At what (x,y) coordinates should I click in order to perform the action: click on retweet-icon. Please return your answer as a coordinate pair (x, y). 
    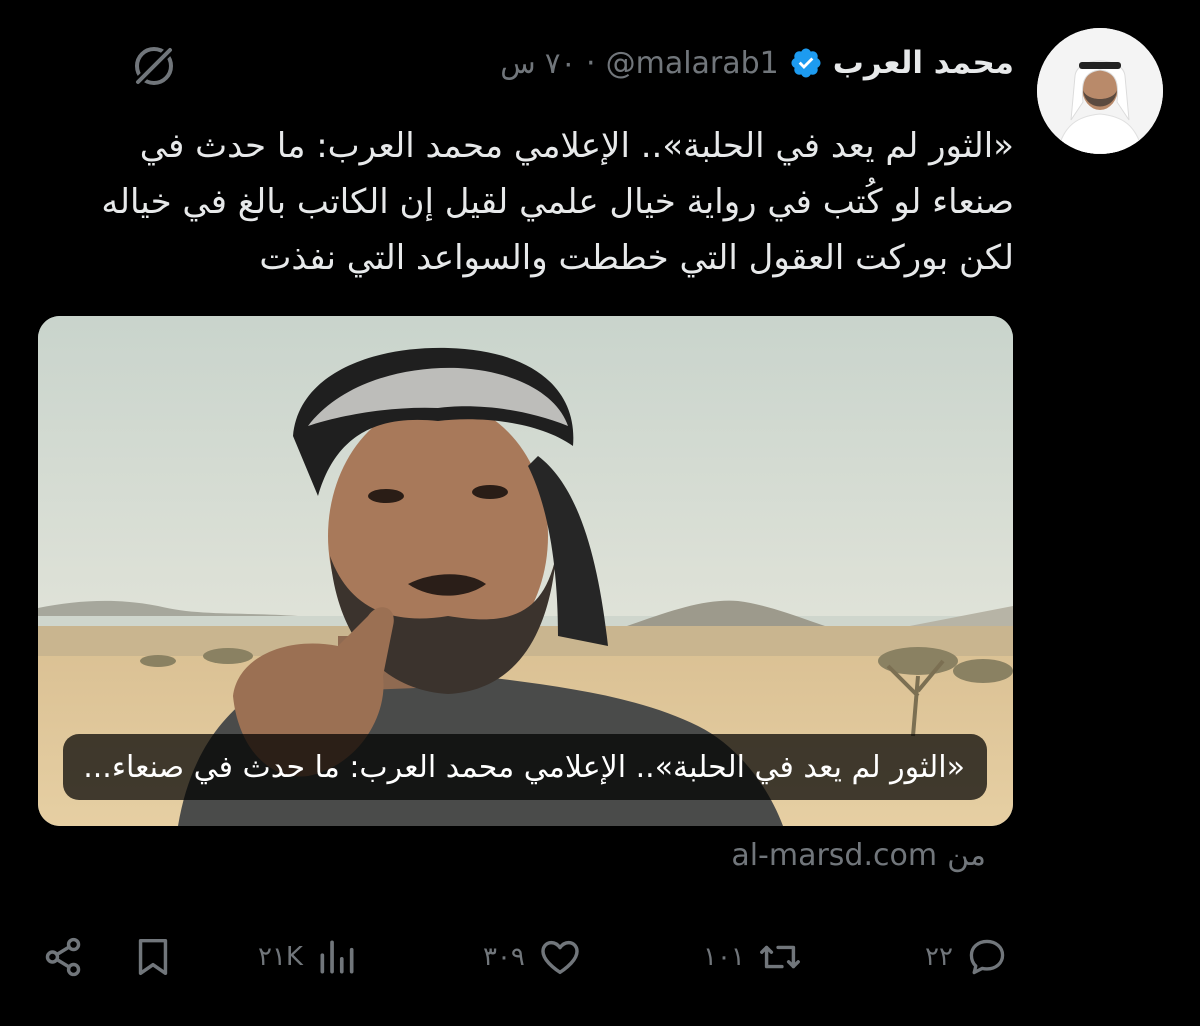
    Looking at the image, I should click on (779, 957).